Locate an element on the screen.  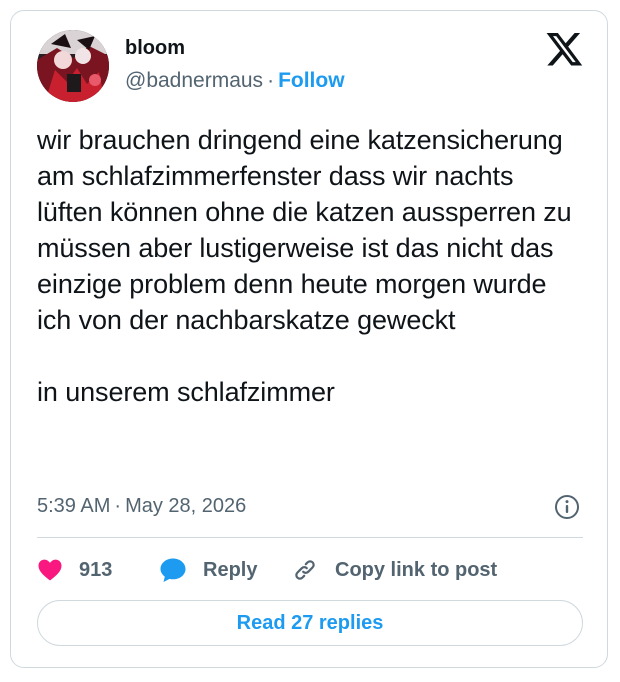
action-bar: 913 Reply Copy link to post is located at coordinates (310, 570).